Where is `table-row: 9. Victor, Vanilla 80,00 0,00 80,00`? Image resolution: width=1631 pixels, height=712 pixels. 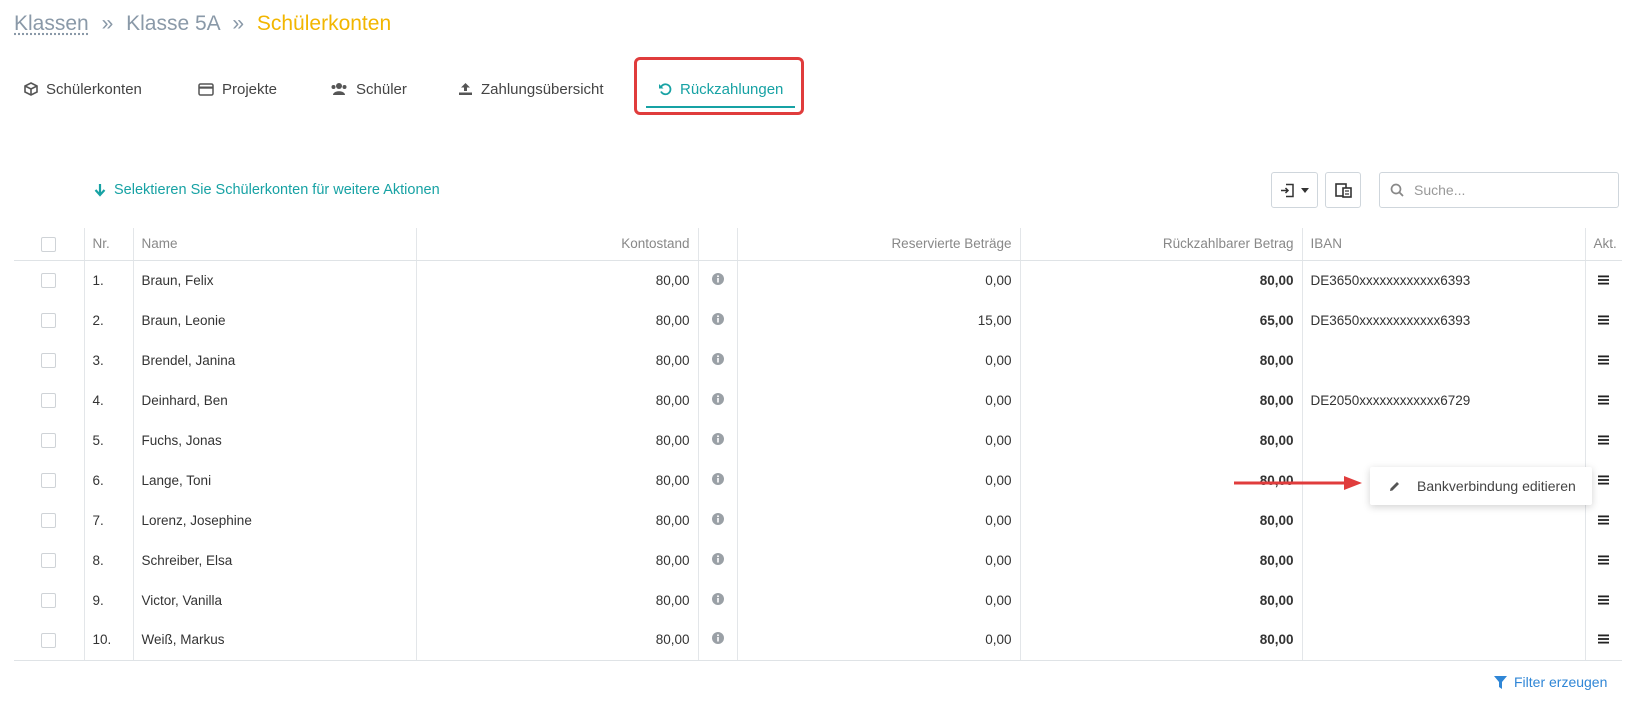
table-row: 9. Victor, Vanilla 80,00 0,00 80,00 is located at coordinates (818, 600).